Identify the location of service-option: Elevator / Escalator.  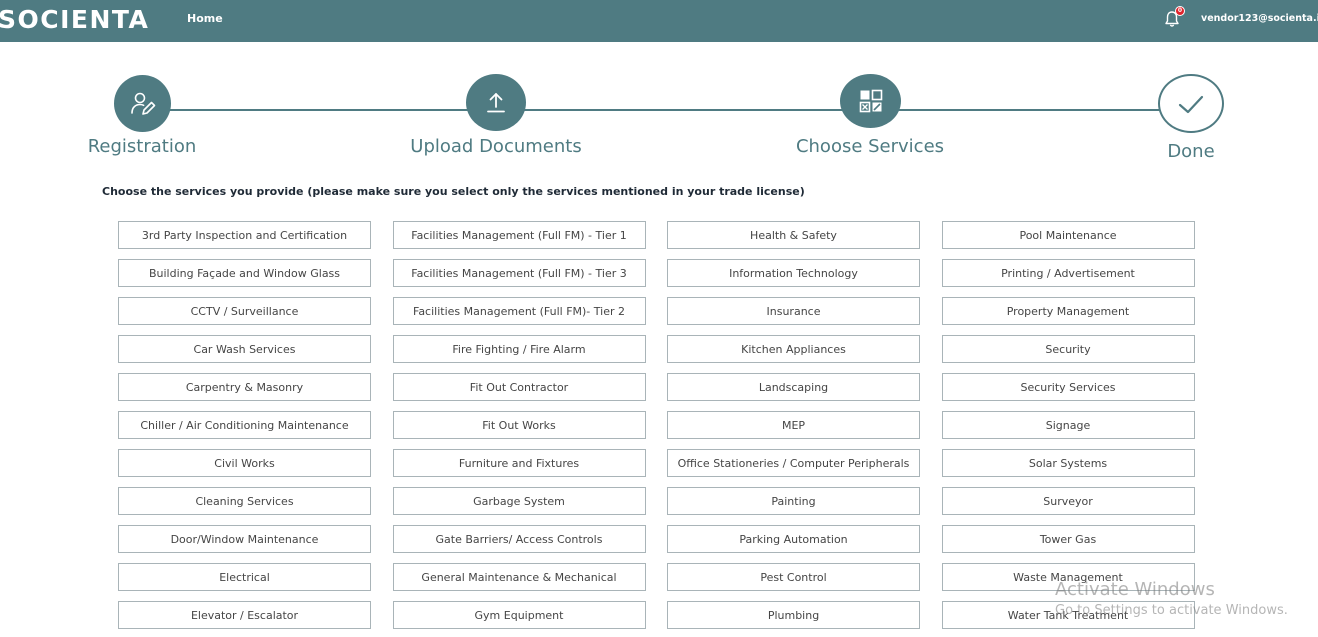
(244, 615).